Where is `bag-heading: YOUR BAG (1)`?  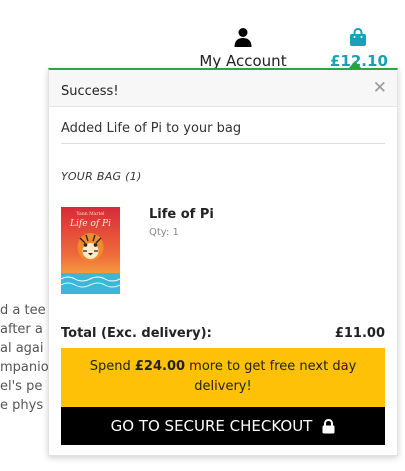
bag-heading: YOUR BAG (1) is located at coordinates (101, 176).